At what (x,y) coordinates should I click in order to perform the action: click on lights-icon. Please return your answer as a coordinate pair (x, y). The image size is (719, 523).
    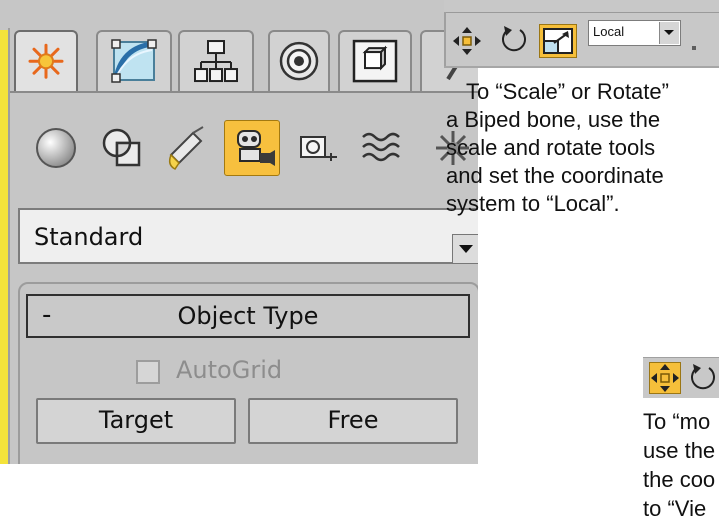
    Looking at the image, I should click on (186, 148).